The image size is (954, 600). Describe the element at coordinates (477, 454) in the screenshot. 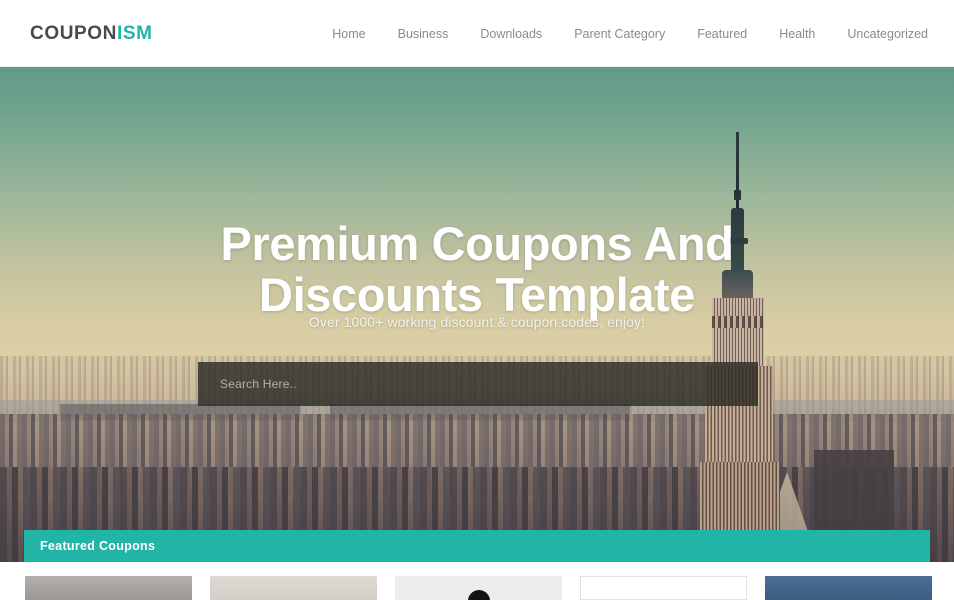

I see `skyline-mid-layer` at that location.